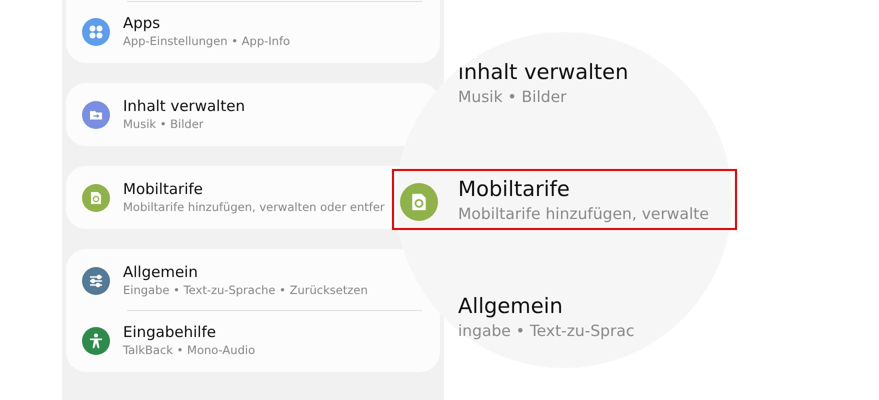  Describe the element at coordinates (206, 41) in the screenshot. I see `item-subtitle: App-Einstellungen • App-Info` at that location.